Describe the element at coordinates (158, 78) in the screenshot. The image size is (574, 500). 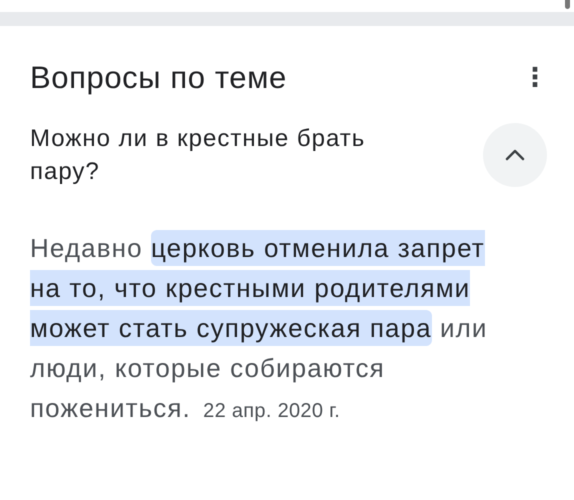
I see `section-title: Вопросы по теме` at that location.